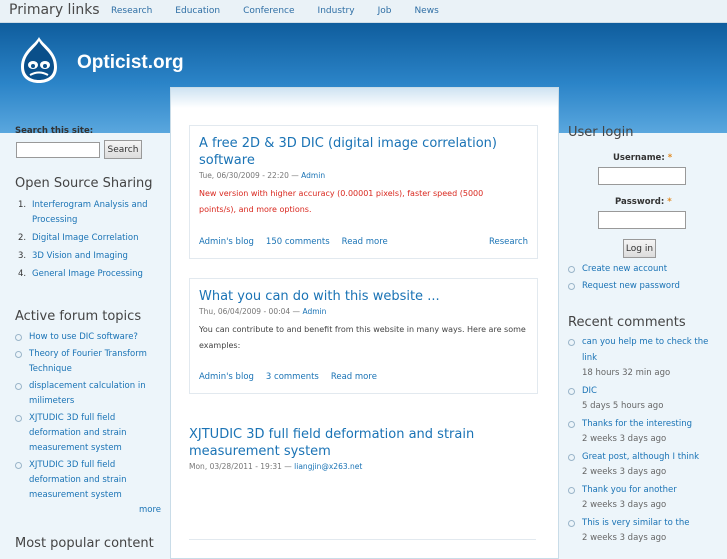 This screenshot has height=559, width=727. I want to click on list-item: displacement calculation in milimeters, so click(85, 394).